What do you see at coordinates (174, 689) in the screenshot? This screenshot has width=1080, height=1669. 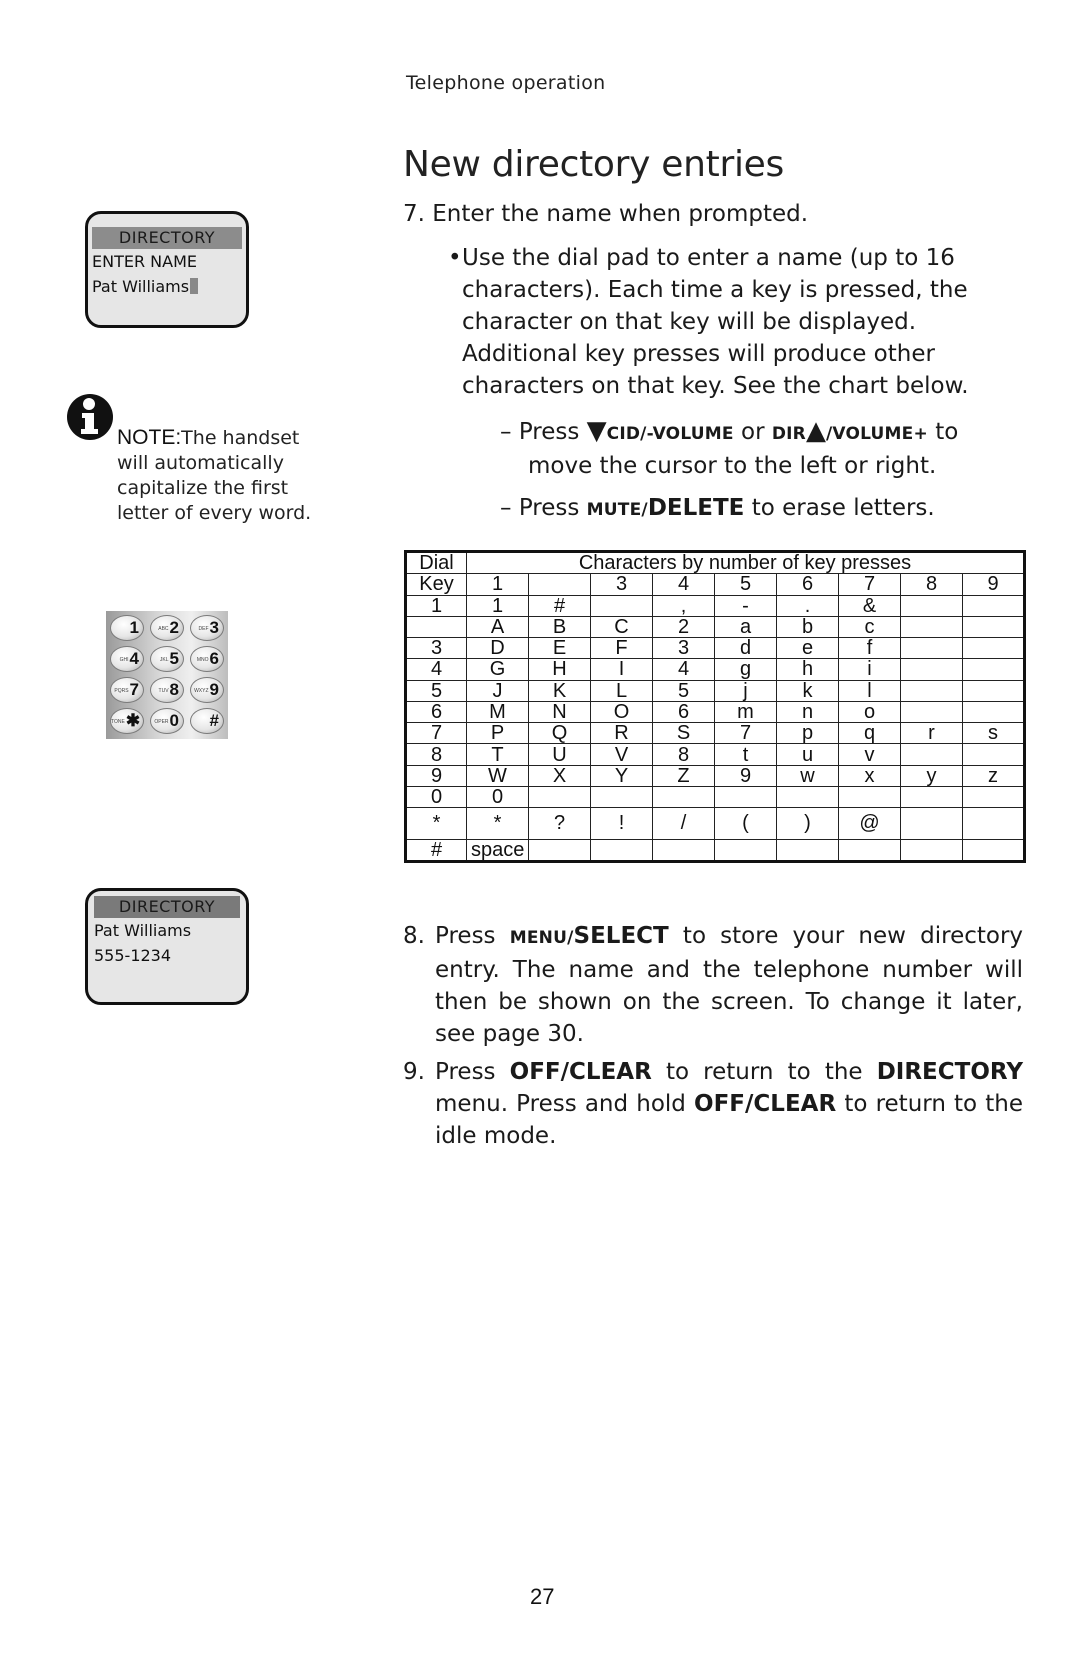 I see `key-digit: 8` at bounding box center [174, 689].